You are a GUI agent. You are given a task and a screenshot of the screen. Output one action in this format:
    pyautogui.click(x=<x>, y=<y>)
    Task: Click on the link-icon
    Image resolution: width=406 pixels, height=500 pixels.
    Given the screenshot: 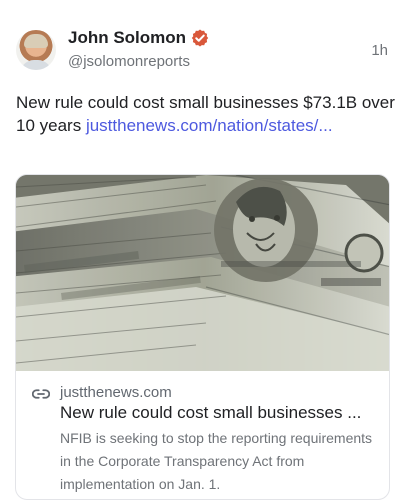 What is the action you would take?
    pyautogui.click(x=41, y=394)
    